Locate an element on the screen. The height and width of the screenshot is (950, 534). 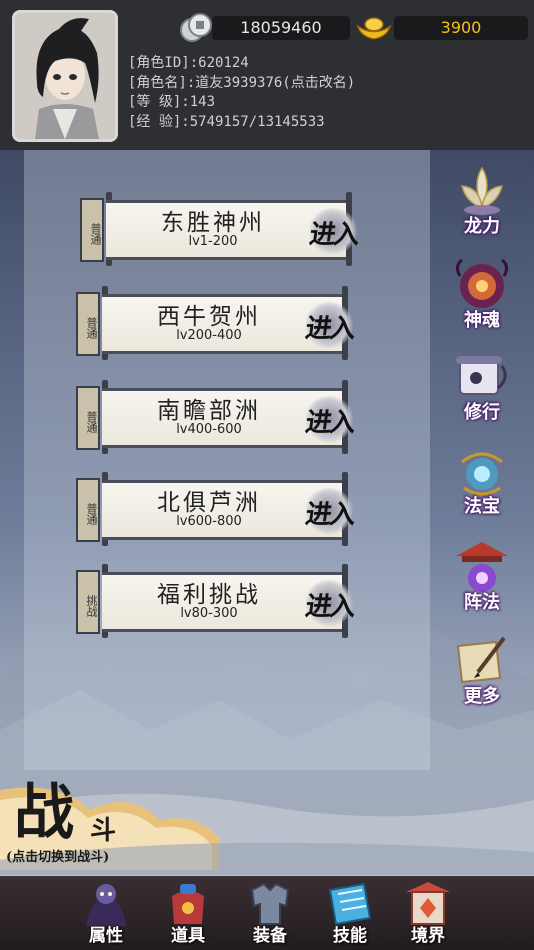
tab-label: 境界 is located at coordinates (428, 936).